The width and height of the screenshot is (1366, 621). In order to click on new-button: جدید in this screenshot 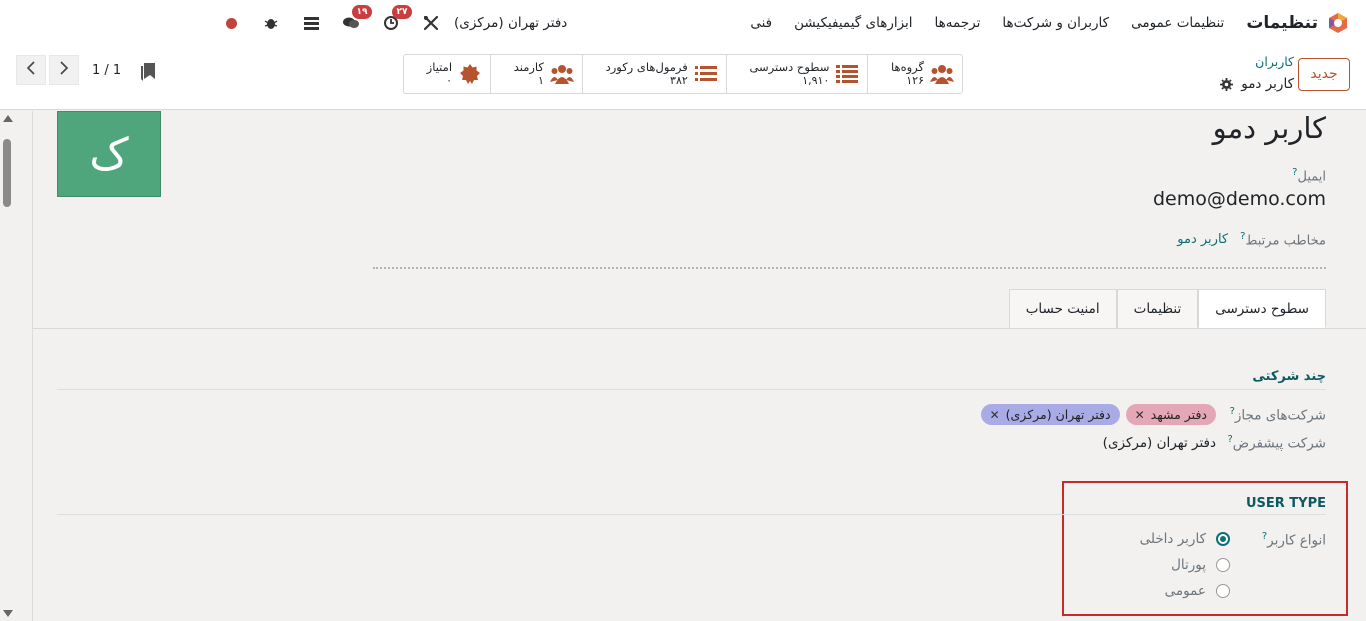, I will do `click(1324, 74)`.